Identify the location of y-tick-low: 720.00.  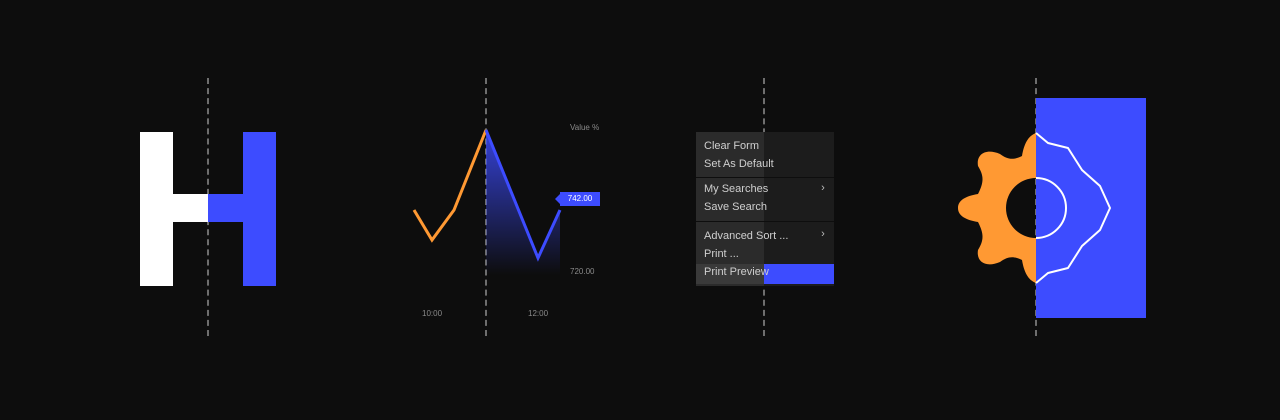
(582, 271).